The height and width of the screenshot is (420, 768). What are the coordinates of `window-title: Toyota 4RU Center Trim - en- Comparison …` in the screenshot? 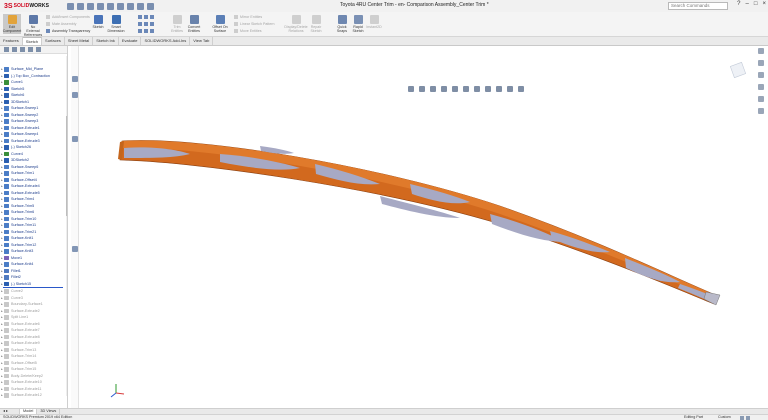 It's located at (414, 5).